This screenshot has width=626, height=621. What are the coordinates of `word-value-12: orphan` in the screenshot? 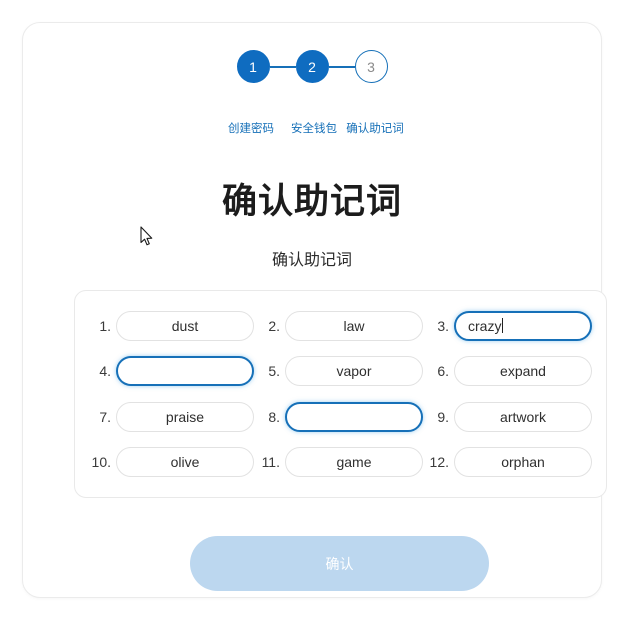 It's located at (523, 462).